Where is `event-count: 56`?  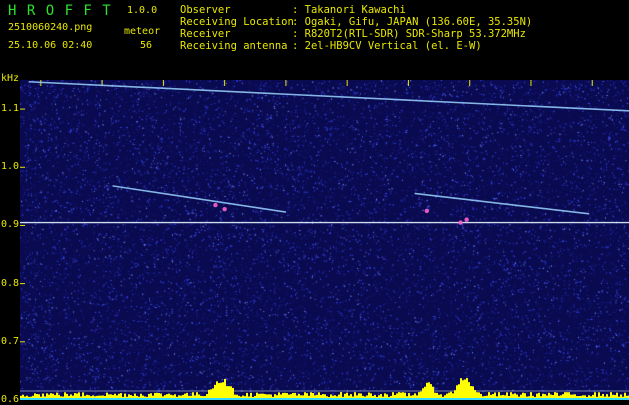
event-count: 56 is located at coordinates (146, 45).